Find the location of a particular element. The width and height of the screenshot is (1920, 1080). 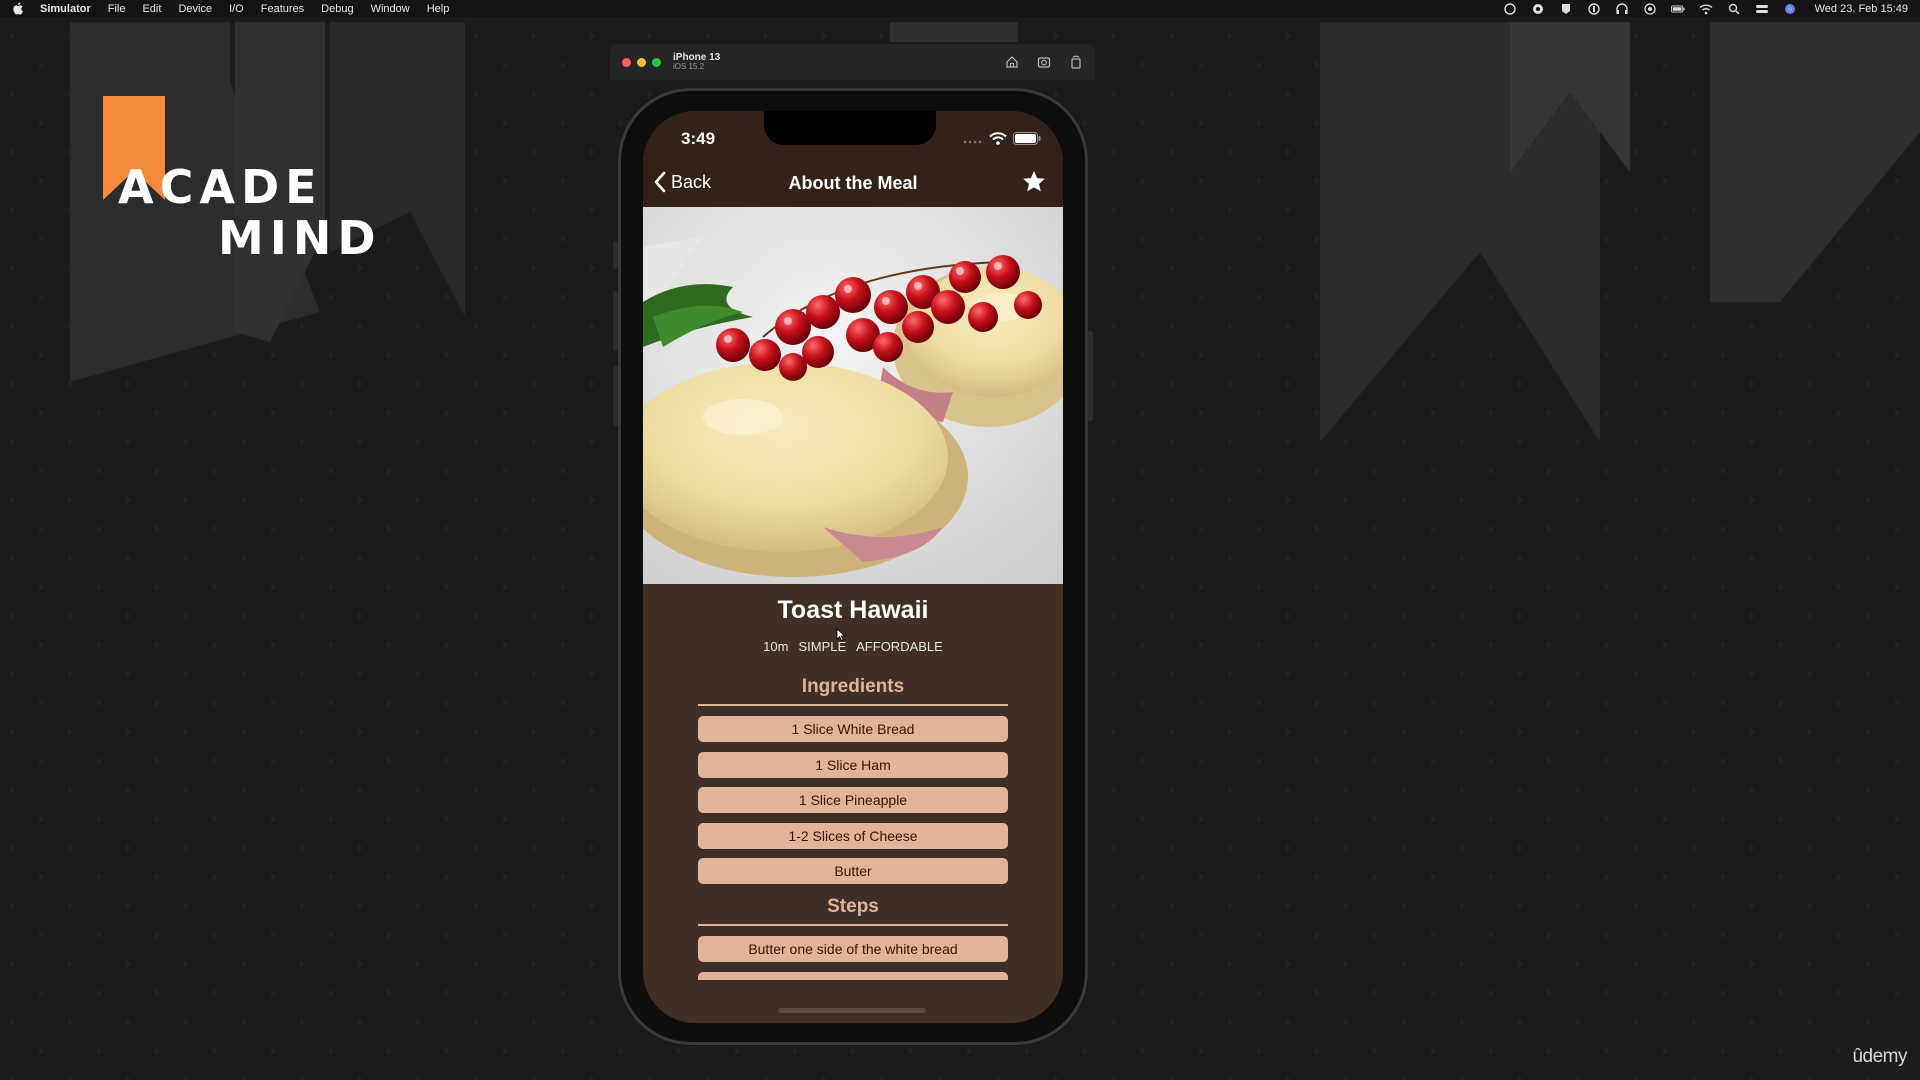

menu-device: Device is located at coordinates (195, 9).